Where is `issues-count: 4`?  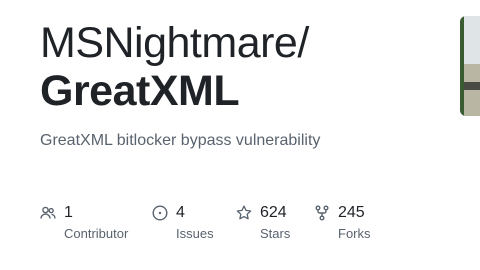
issues-count: 4 is located at coordinates (180, 212).